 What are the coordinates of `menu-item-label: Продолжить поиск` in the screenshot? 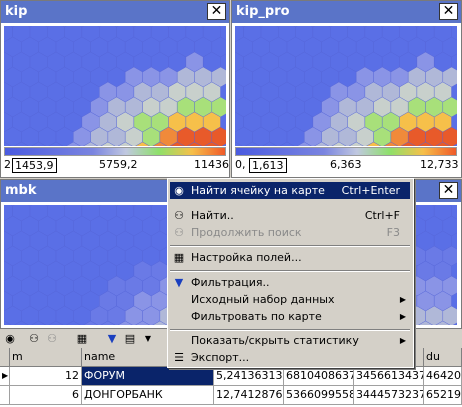 It's located at (246, 232).